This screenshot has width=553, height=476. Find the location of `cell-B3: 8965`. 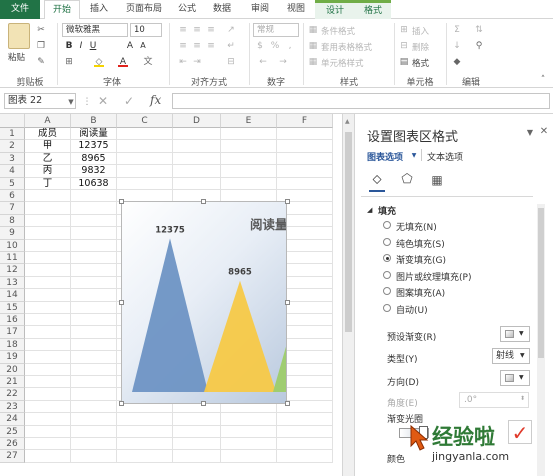

cell-B3: 8965 is located at coordinates (94, 159).